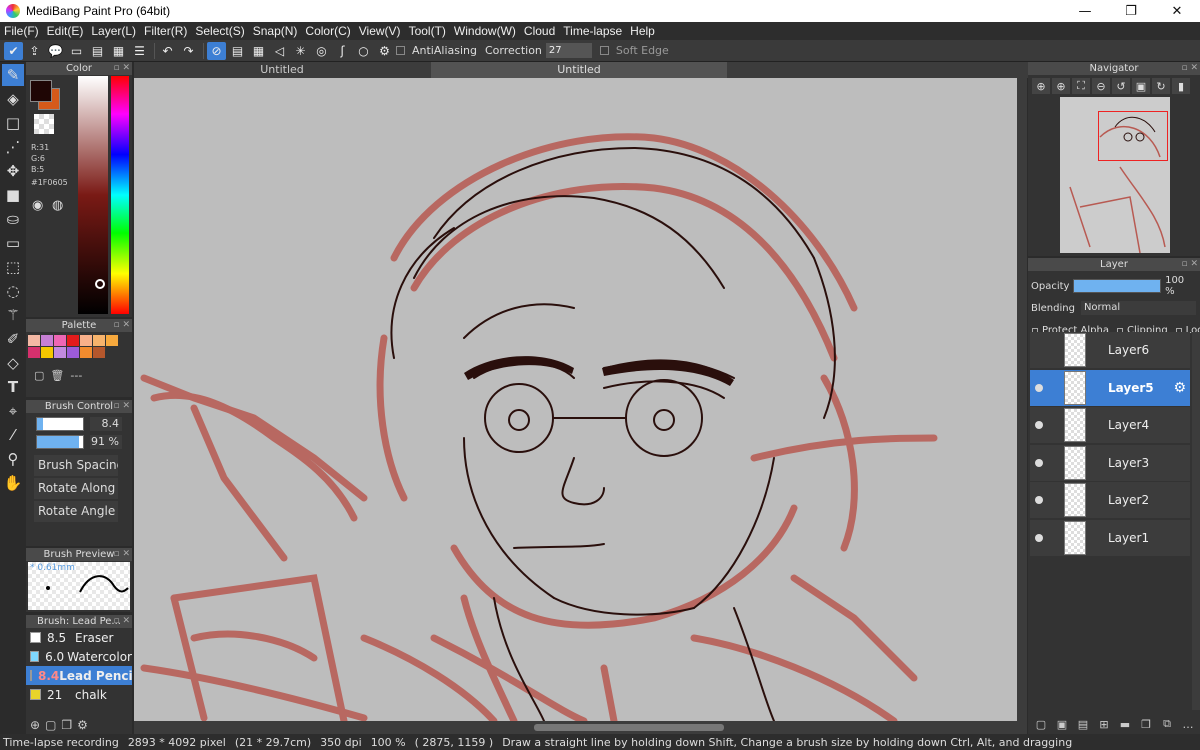 The image size is (1200, 750). Describe the element at coordinates (79, 637) in the screenshot. I see `brush-list-item: 8.5 Eraser` at that location.